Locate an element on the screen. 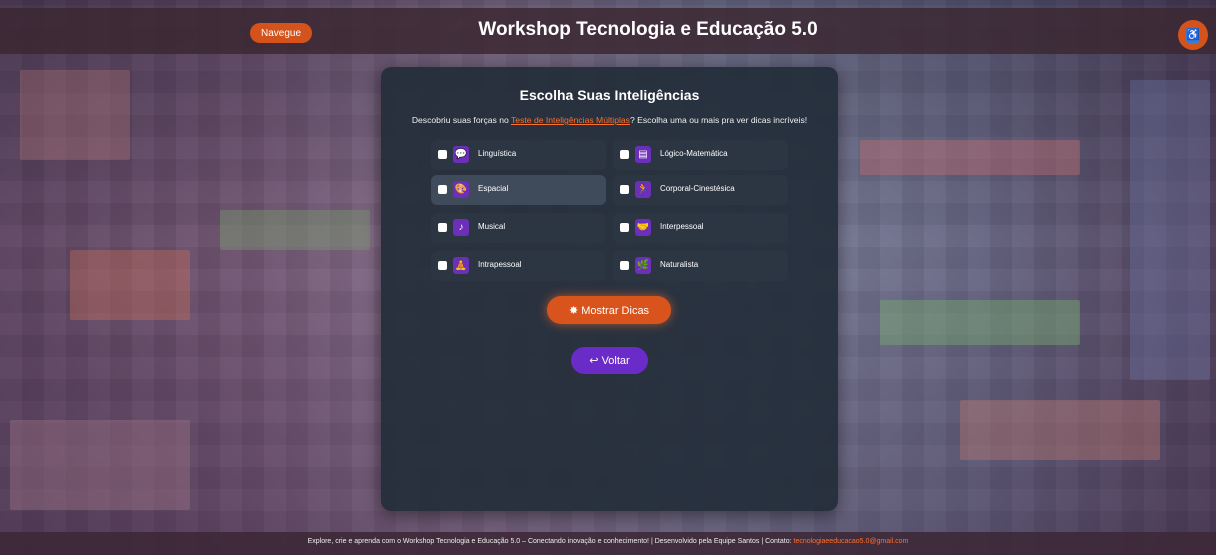 The height and width of the screenshot is (555, 1216). intro-text-before: Descobriu suas forças no is located at coordinates (461, 120).